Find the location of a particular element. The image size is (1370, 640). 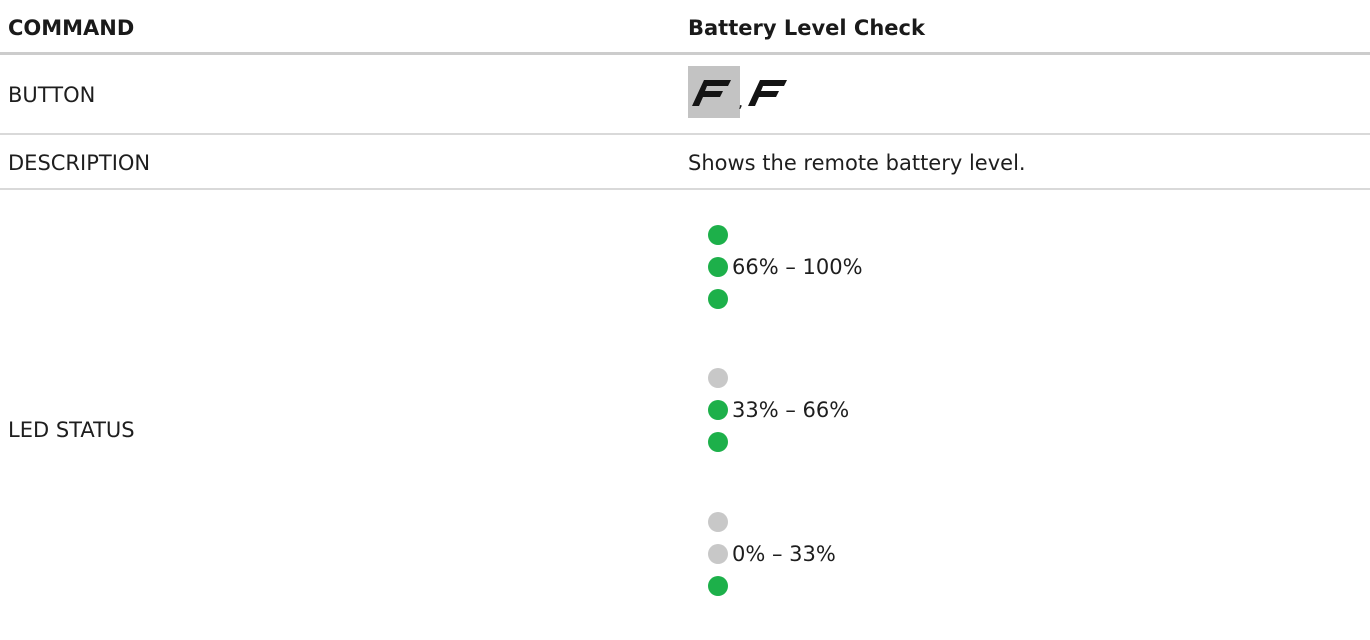

led-range-label: 66% – 100% is located at coordinates (797, 267).